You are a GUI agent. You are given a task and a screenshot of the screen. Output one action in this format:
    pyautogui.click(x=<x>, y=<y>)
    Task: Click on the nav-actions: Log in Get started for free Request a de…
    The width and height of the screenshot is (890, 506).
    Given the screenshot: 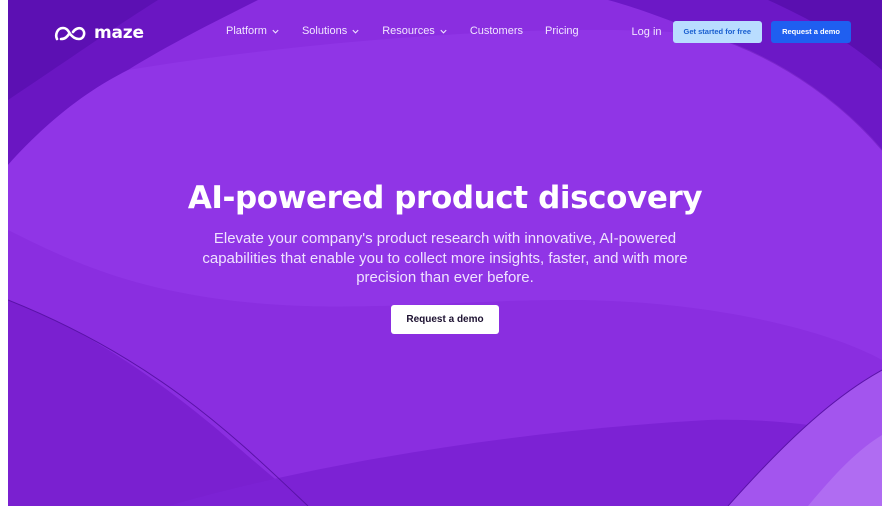 What is the action you would take?
    pyautogui.click(x=741, y=32)
    